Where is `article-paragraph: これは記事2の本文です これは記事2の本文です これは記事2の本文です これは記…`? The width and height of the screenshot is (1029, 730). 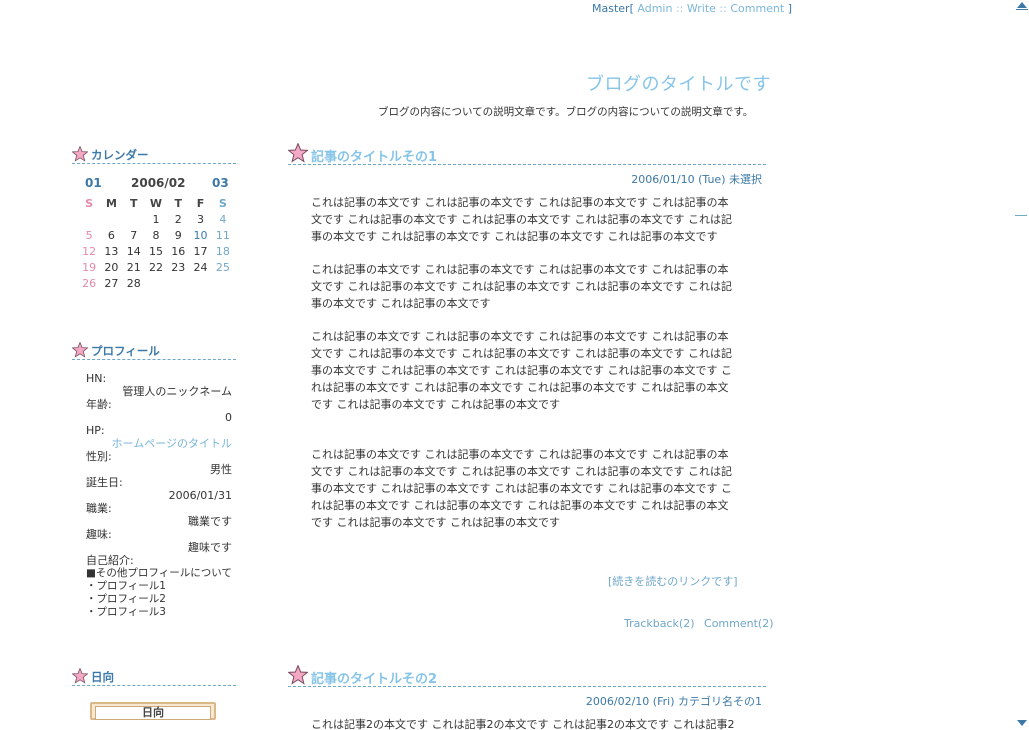 article-paragraph: これは記事2の本文です これは記事2の本文です これは記事2の本文です これは記… is located at coordinates (523, 724).